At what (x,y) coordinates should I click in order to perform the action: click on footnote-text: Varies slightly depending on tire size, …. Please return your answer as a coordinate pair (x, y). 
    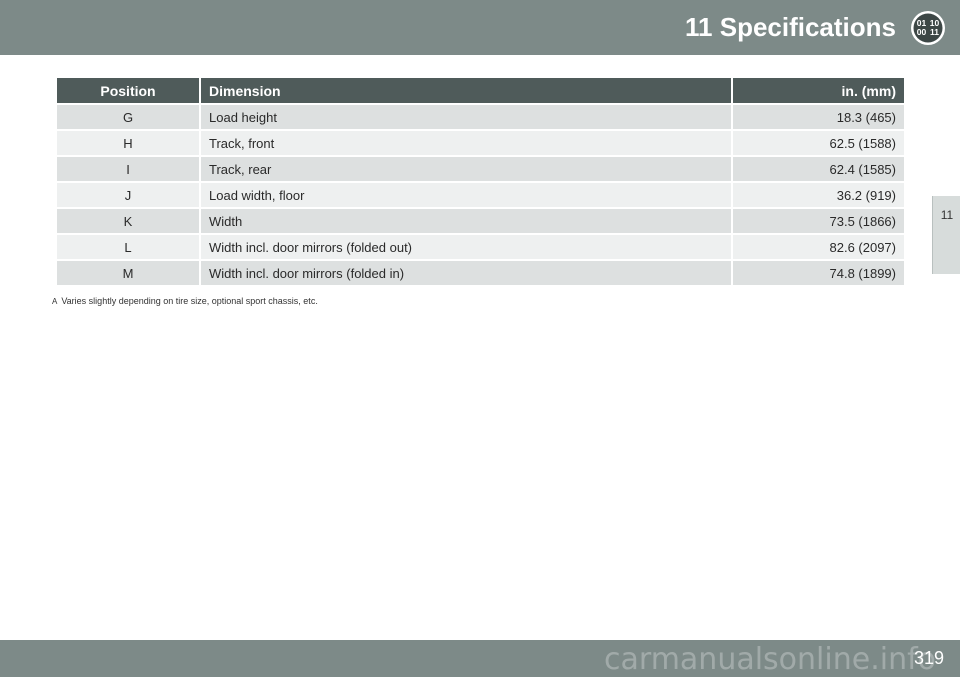
    Looking at the image, I should click on (189, 301).